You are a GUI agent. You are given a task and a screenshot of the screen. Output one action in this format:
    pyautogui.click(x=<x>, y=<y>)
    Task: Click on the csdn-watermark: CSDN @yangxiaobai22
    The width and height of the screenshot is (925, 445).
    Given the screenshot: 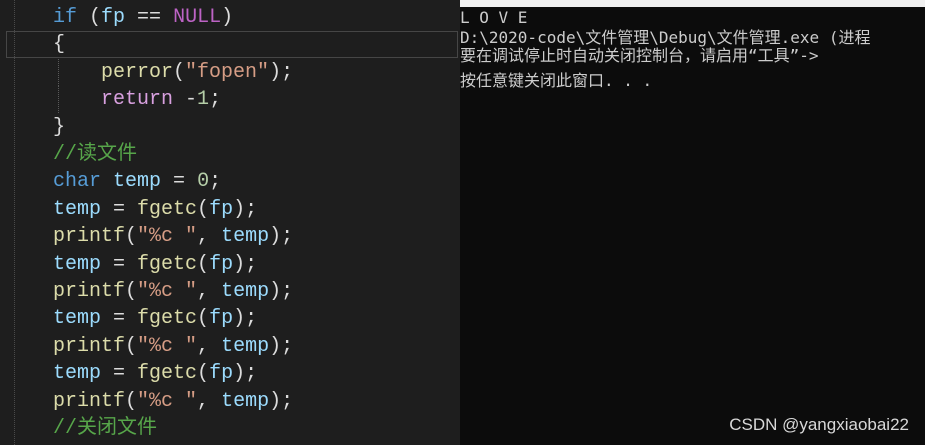 What is the action you would take?
    pyautogui.click(x=819, y=424)
    